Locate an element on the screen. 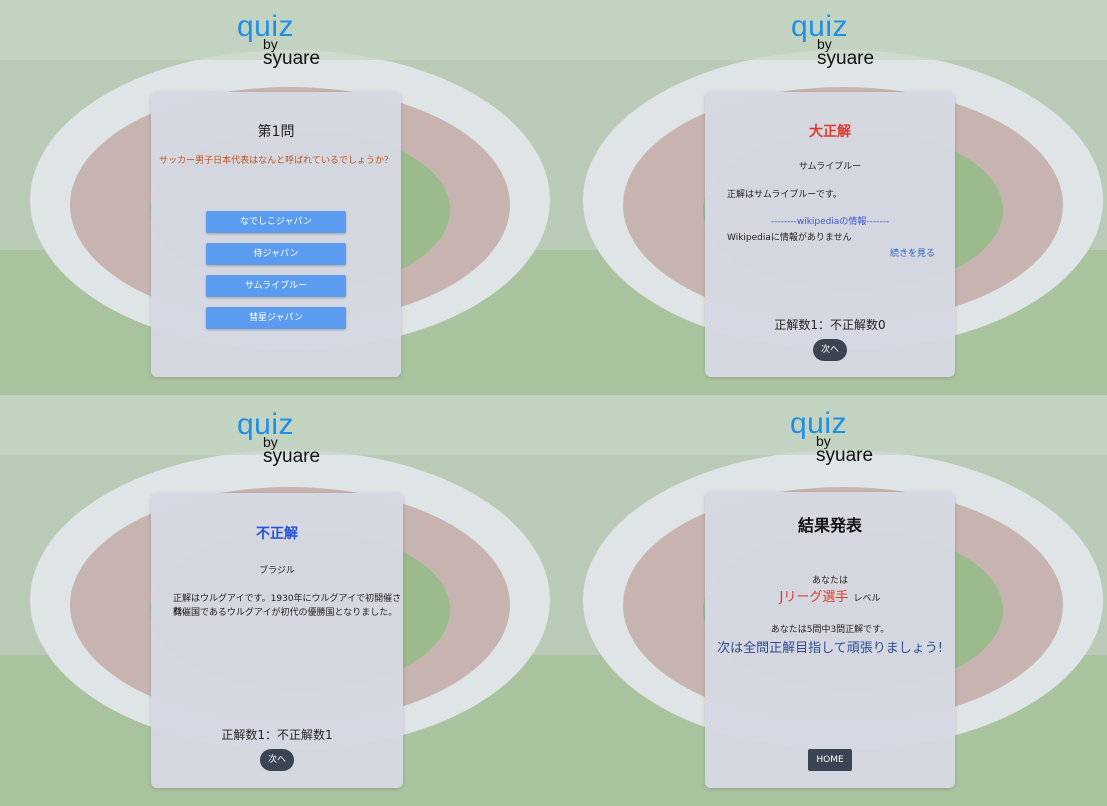 This screenshot has width=1107, height=806. verdict-wrong: 不正解 is located at coordinates (277, 534).